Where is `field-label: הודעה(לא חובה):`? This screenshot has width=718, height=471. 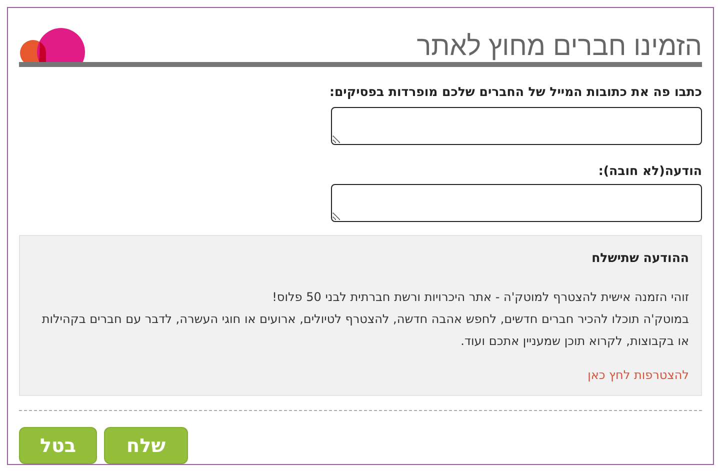 field-label: הודעה(לא חובה): is located at coordinates (650, 170).